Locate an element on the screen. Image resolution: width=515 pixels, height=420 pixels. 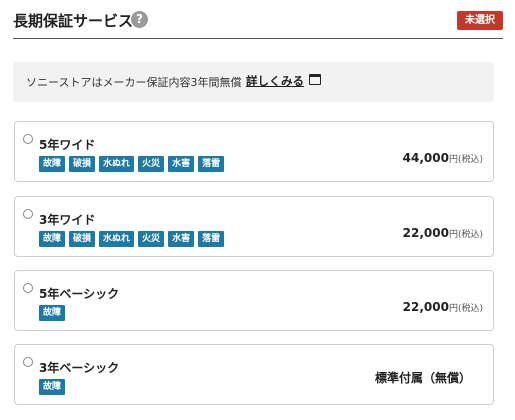
window-open-icon is located at coordinates (315, 79).